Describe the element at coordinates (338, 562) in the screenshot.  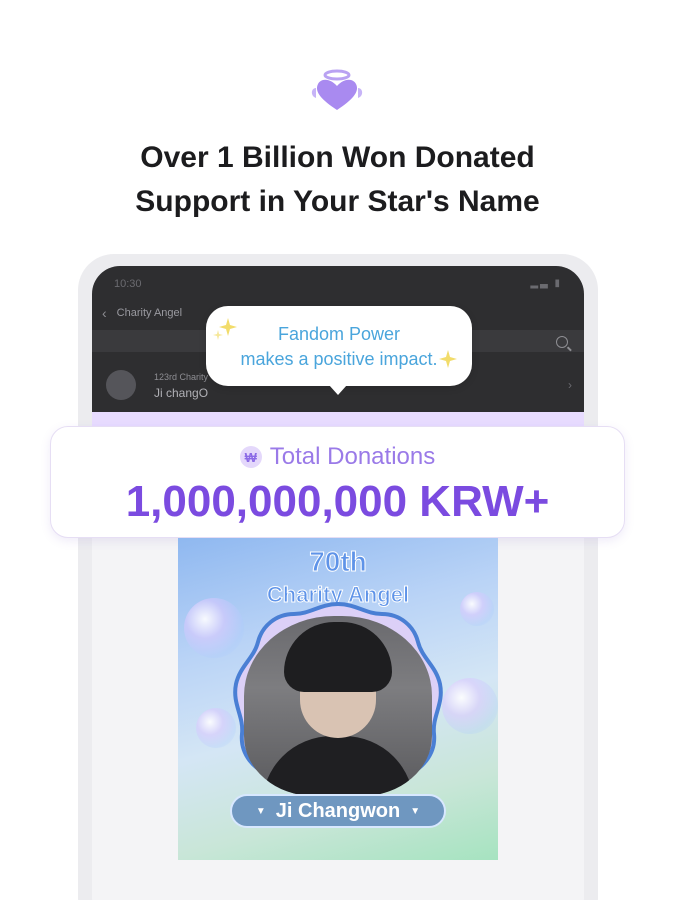
I see `award-rank: 70th` at that location.